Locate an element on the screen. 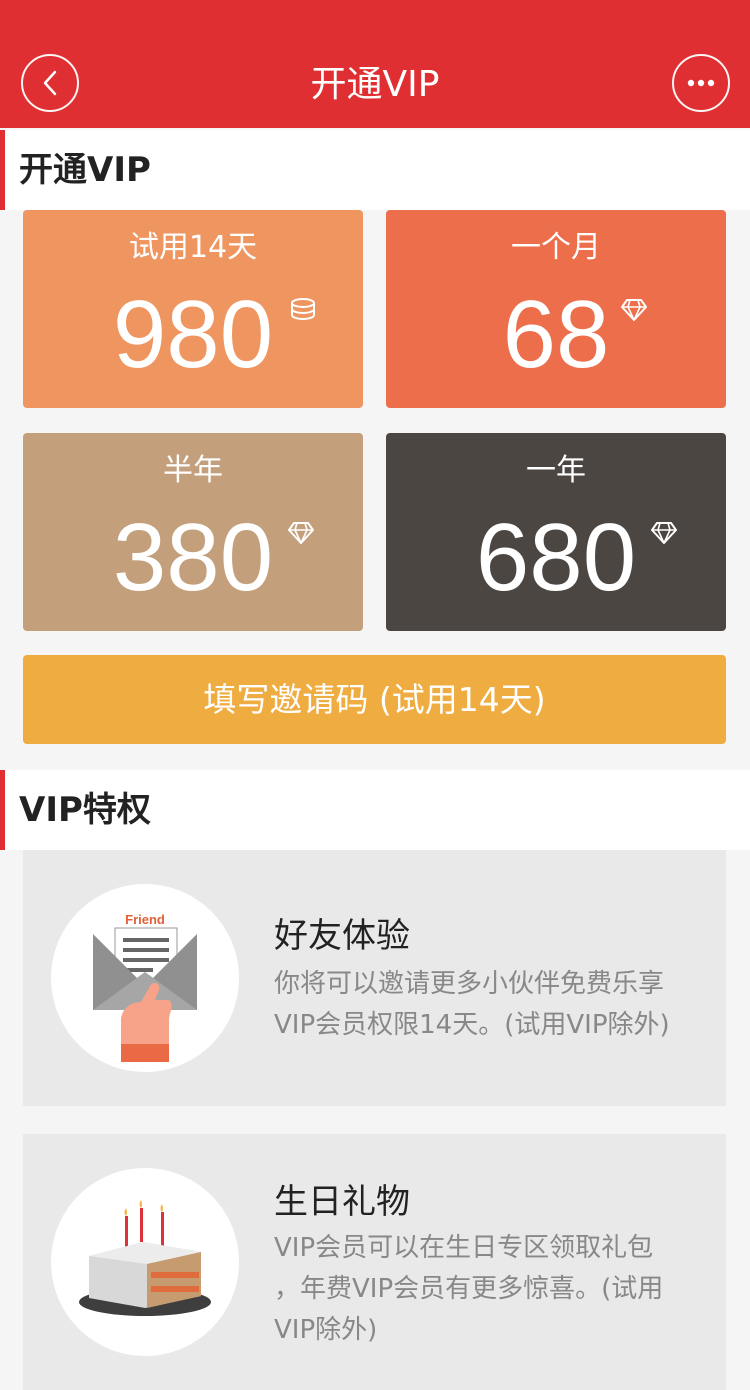 This screenshot has height=1390, width=750. plan-price: 380 is located at coordinates (193, 557).